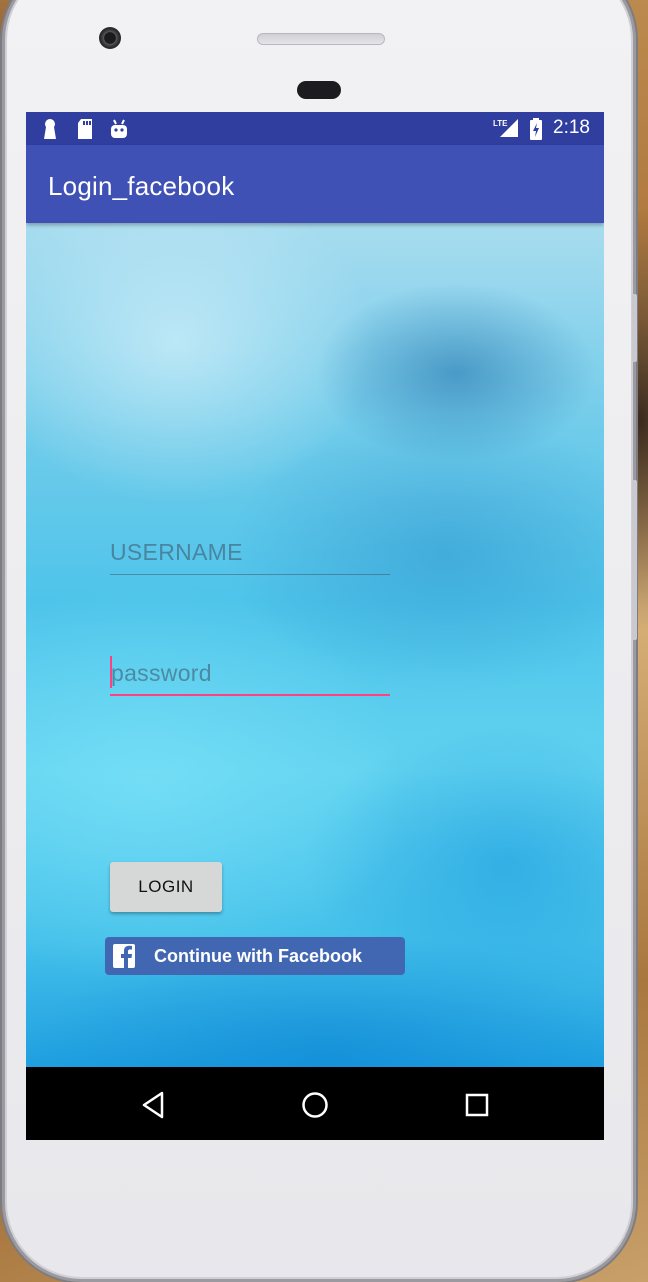 This screenshot has height=1282, width=648. Describe the element at coordinates (161, 673) in the screenshot. I see `password-placeholder: password` at that location.